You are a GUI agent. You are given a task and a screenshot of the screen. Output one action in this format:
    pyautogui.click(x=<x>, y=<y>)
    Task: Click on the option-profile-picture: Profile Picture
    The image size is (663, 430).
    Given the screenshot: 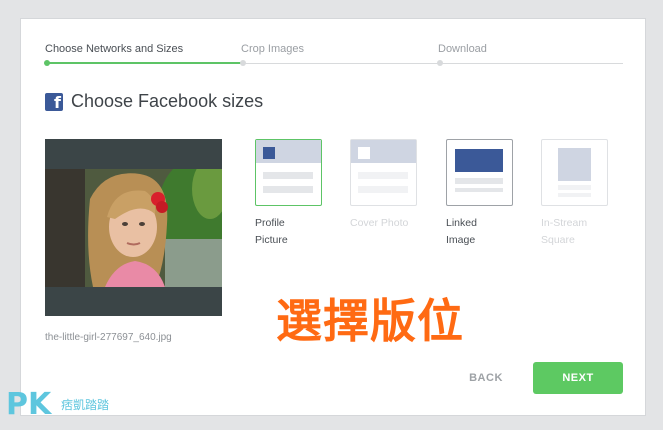 What is the action you would take?
    pyautogui.click(x=288, y=194)
    